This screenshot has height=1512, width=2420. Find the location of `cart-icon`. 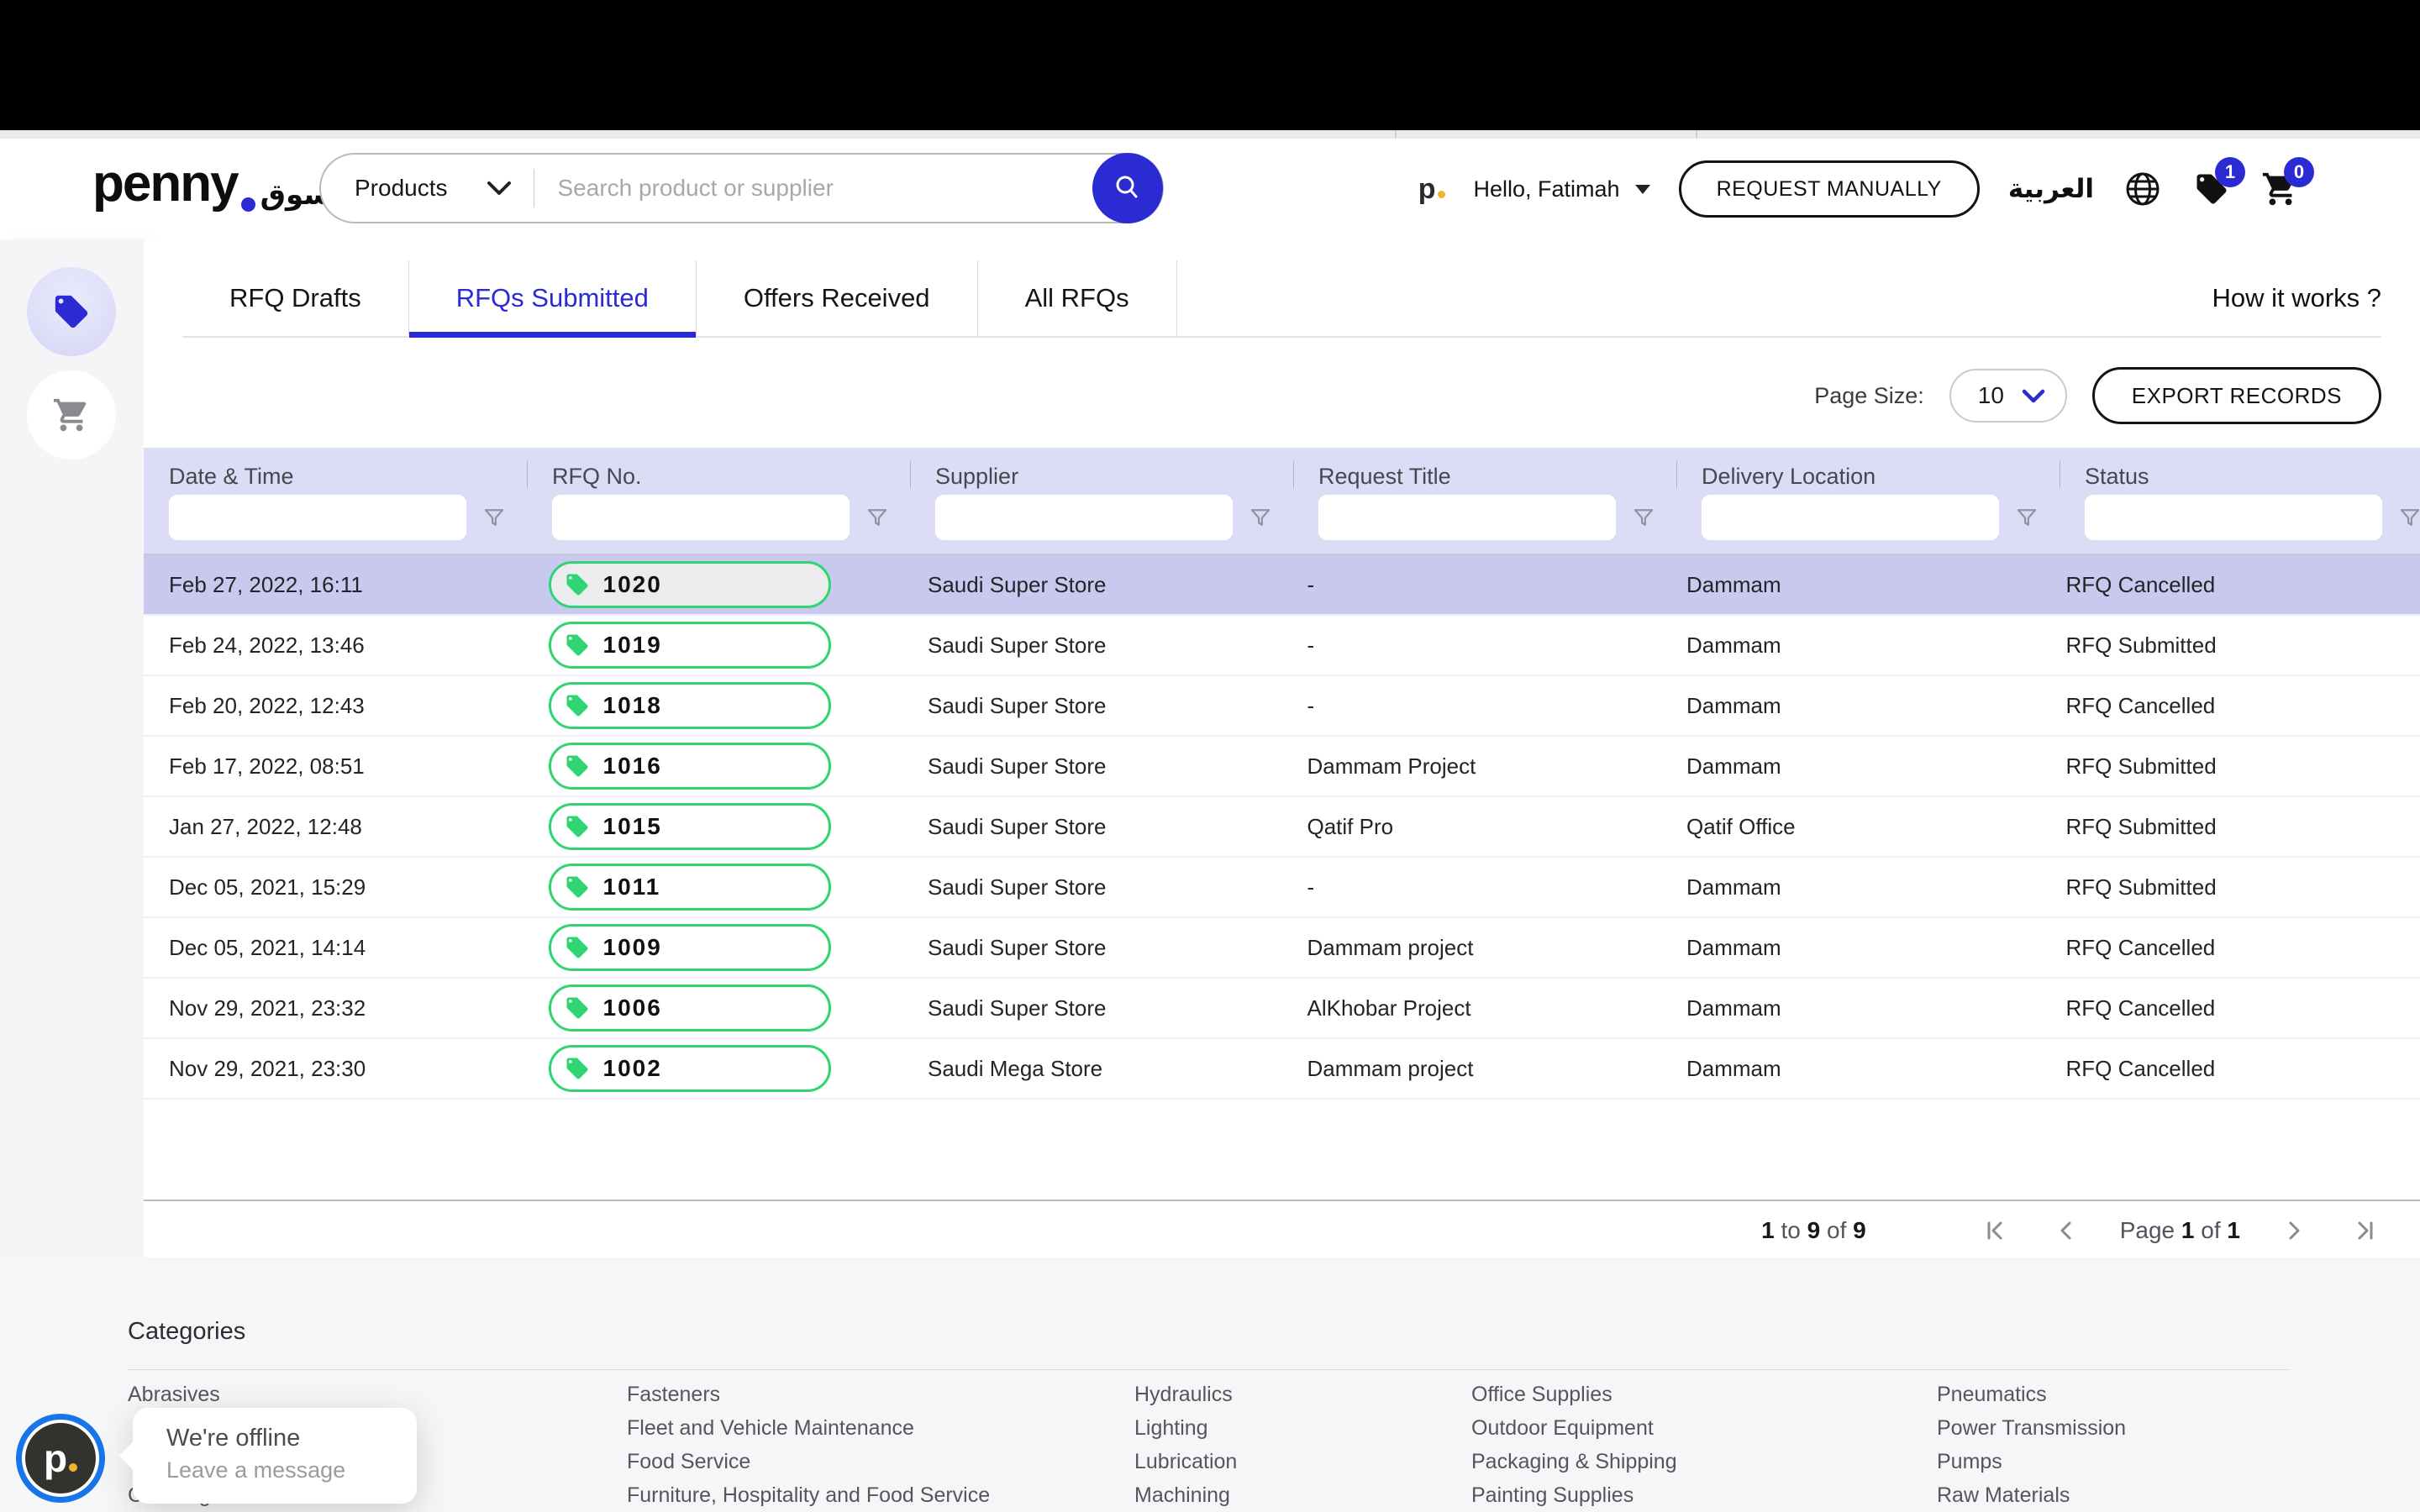

cart-icon is located at coordinates (70, 415).